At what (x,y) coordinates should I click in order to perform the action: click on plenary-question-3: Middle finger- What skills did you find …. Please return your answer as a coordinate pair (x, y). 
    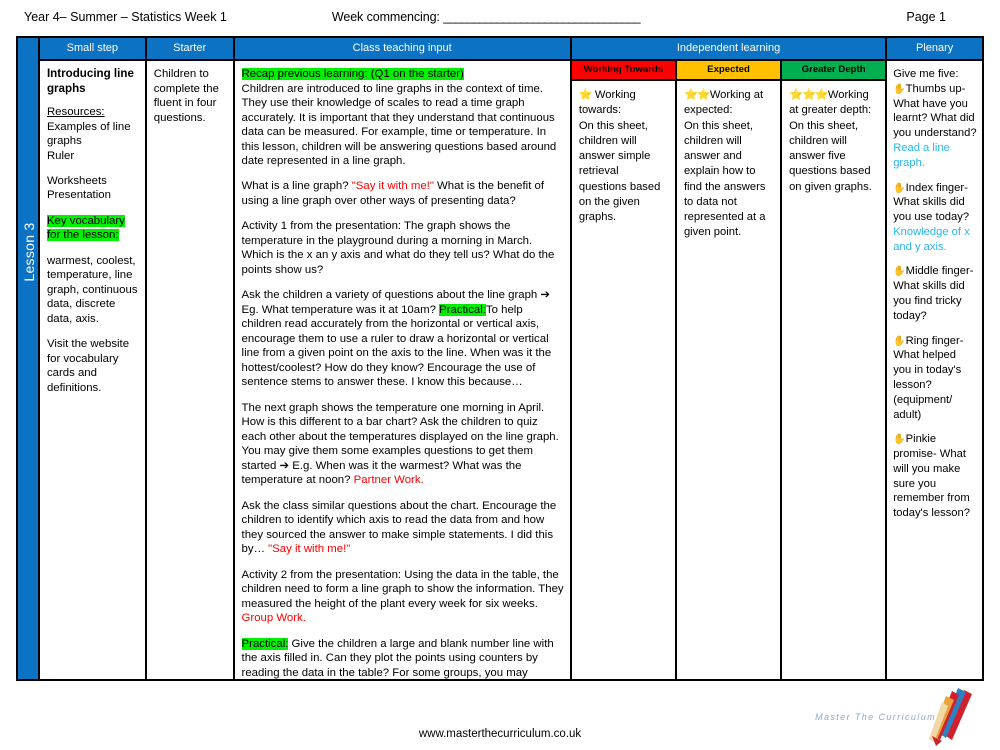
    Looking at the image, I should click on (933, 293).